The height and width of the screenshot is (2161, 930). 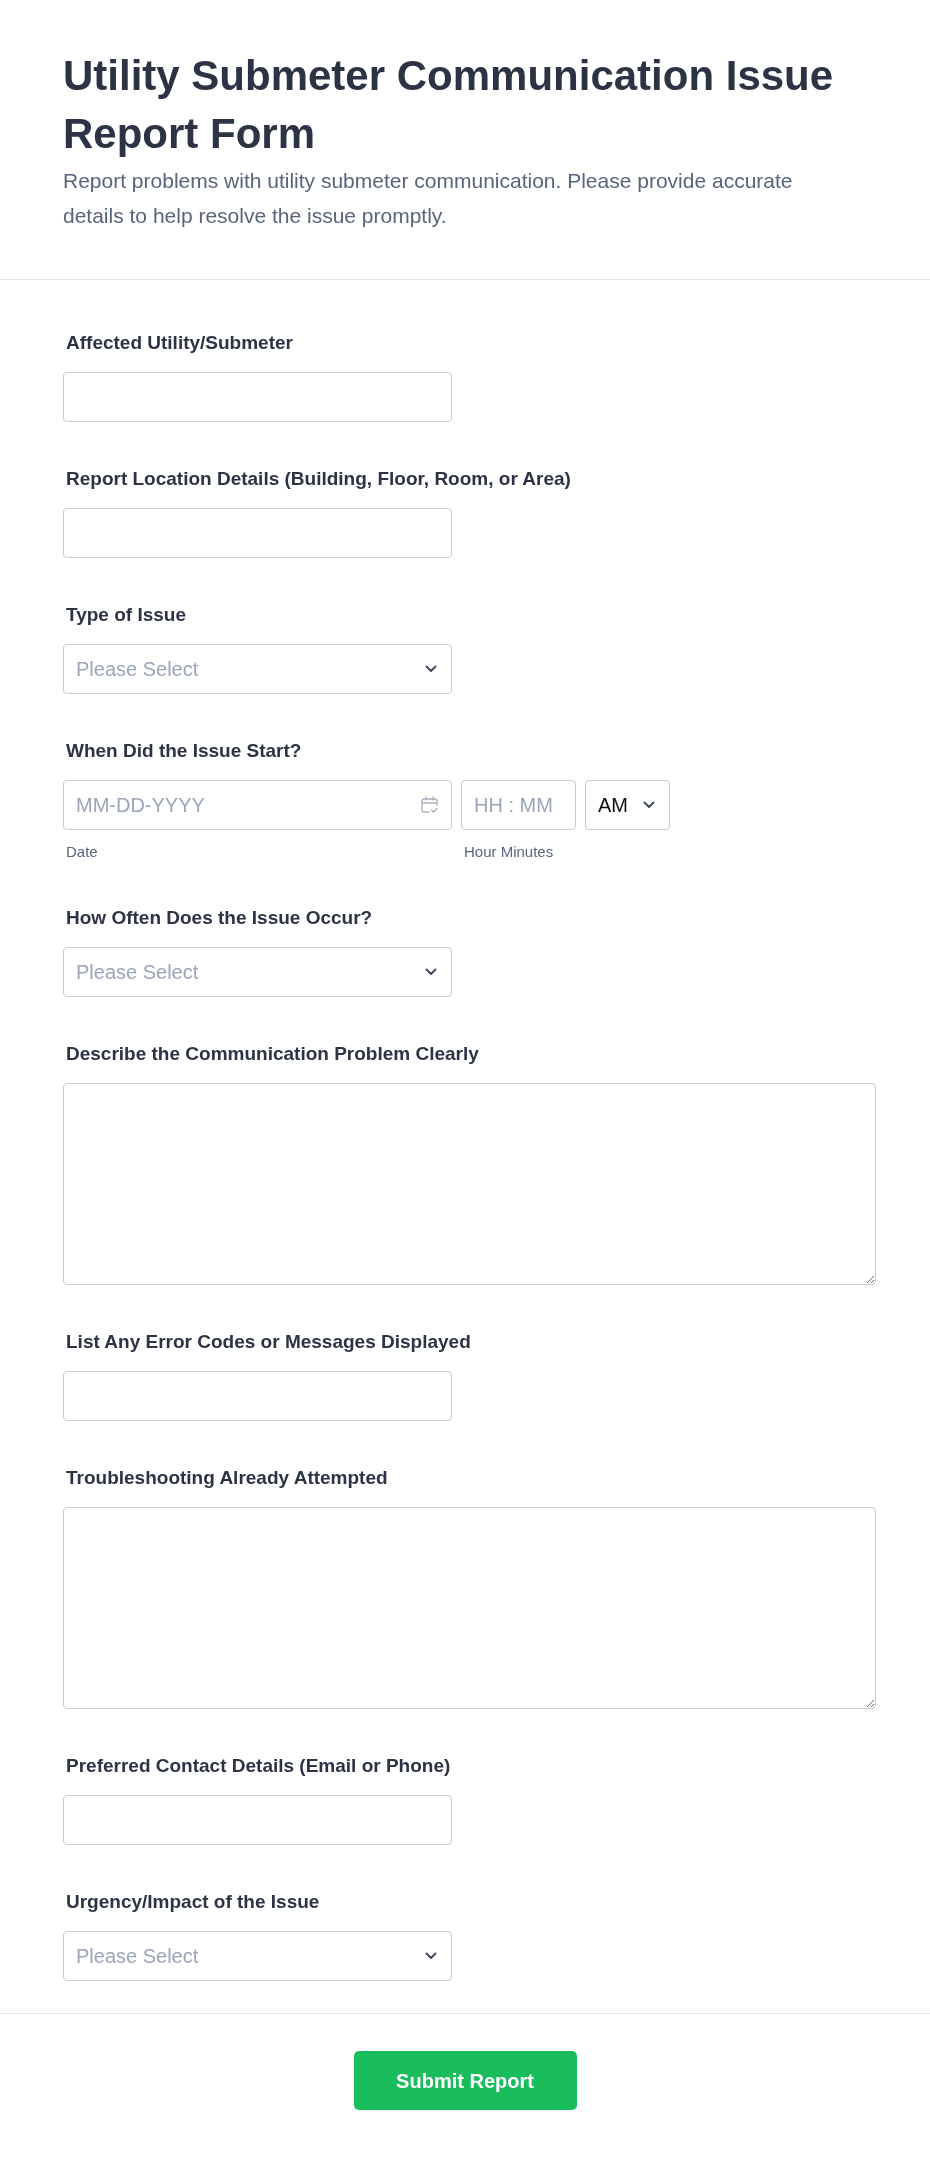 What do you see at coordinates (258, 1766) in the screenshot?
I see `field-label: Preferred Contact Details (Email or Phone)` at bounding box center [258, 1766].